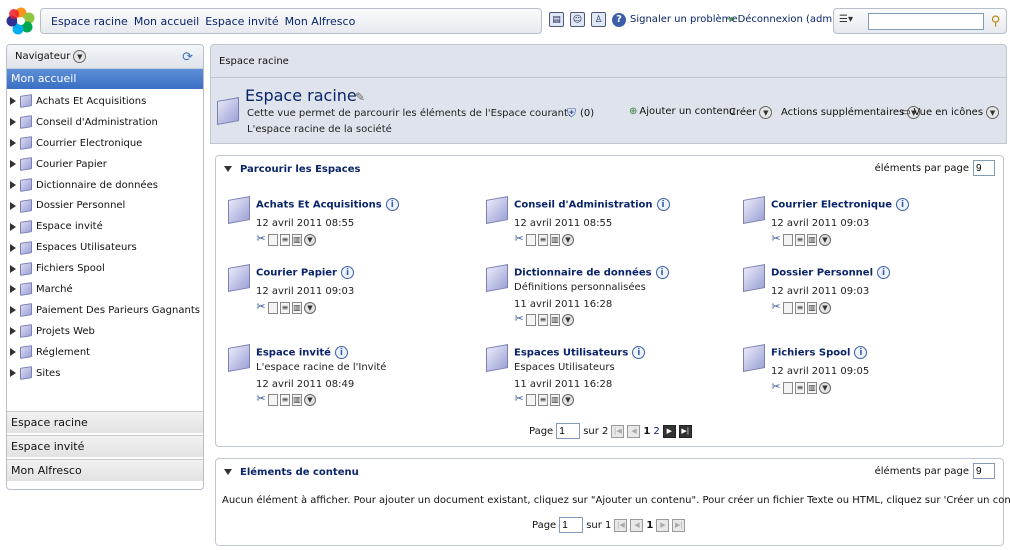 The width and height of the screenshot is (1010, 550). Describe the element at coordinates (105, 247) in the screenshot. I see `tree-item: Espaces Utilisateurs` at that location.